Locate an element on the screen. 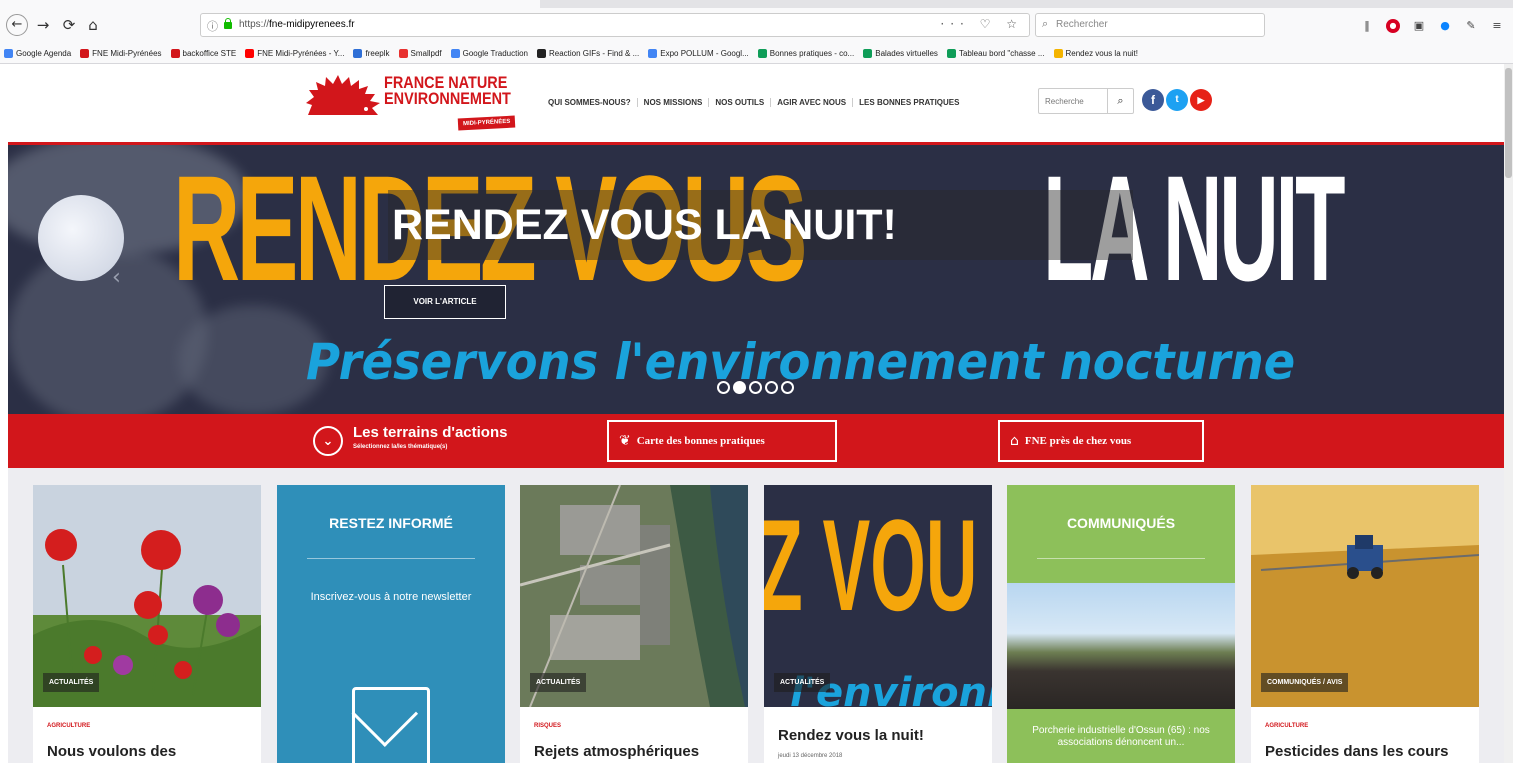 This screenshot has width=1513, height=763. nav-nos-outils: NOS OUTILS is located at coordinates (740, 102).